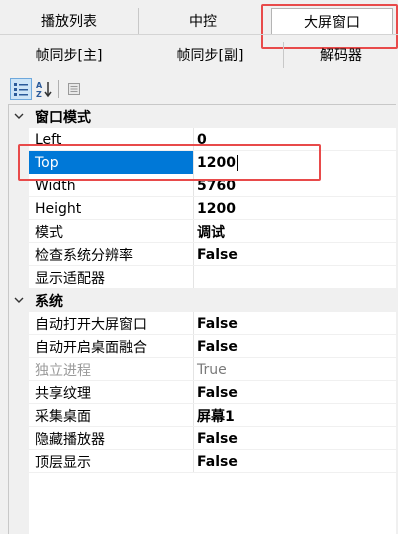 The height and width of the screenshot is (534, 398). What do you see at coordinates (63, 462) in the screenshot?
I see `property-name: 顶层显示` at bounding box center [63, 462].